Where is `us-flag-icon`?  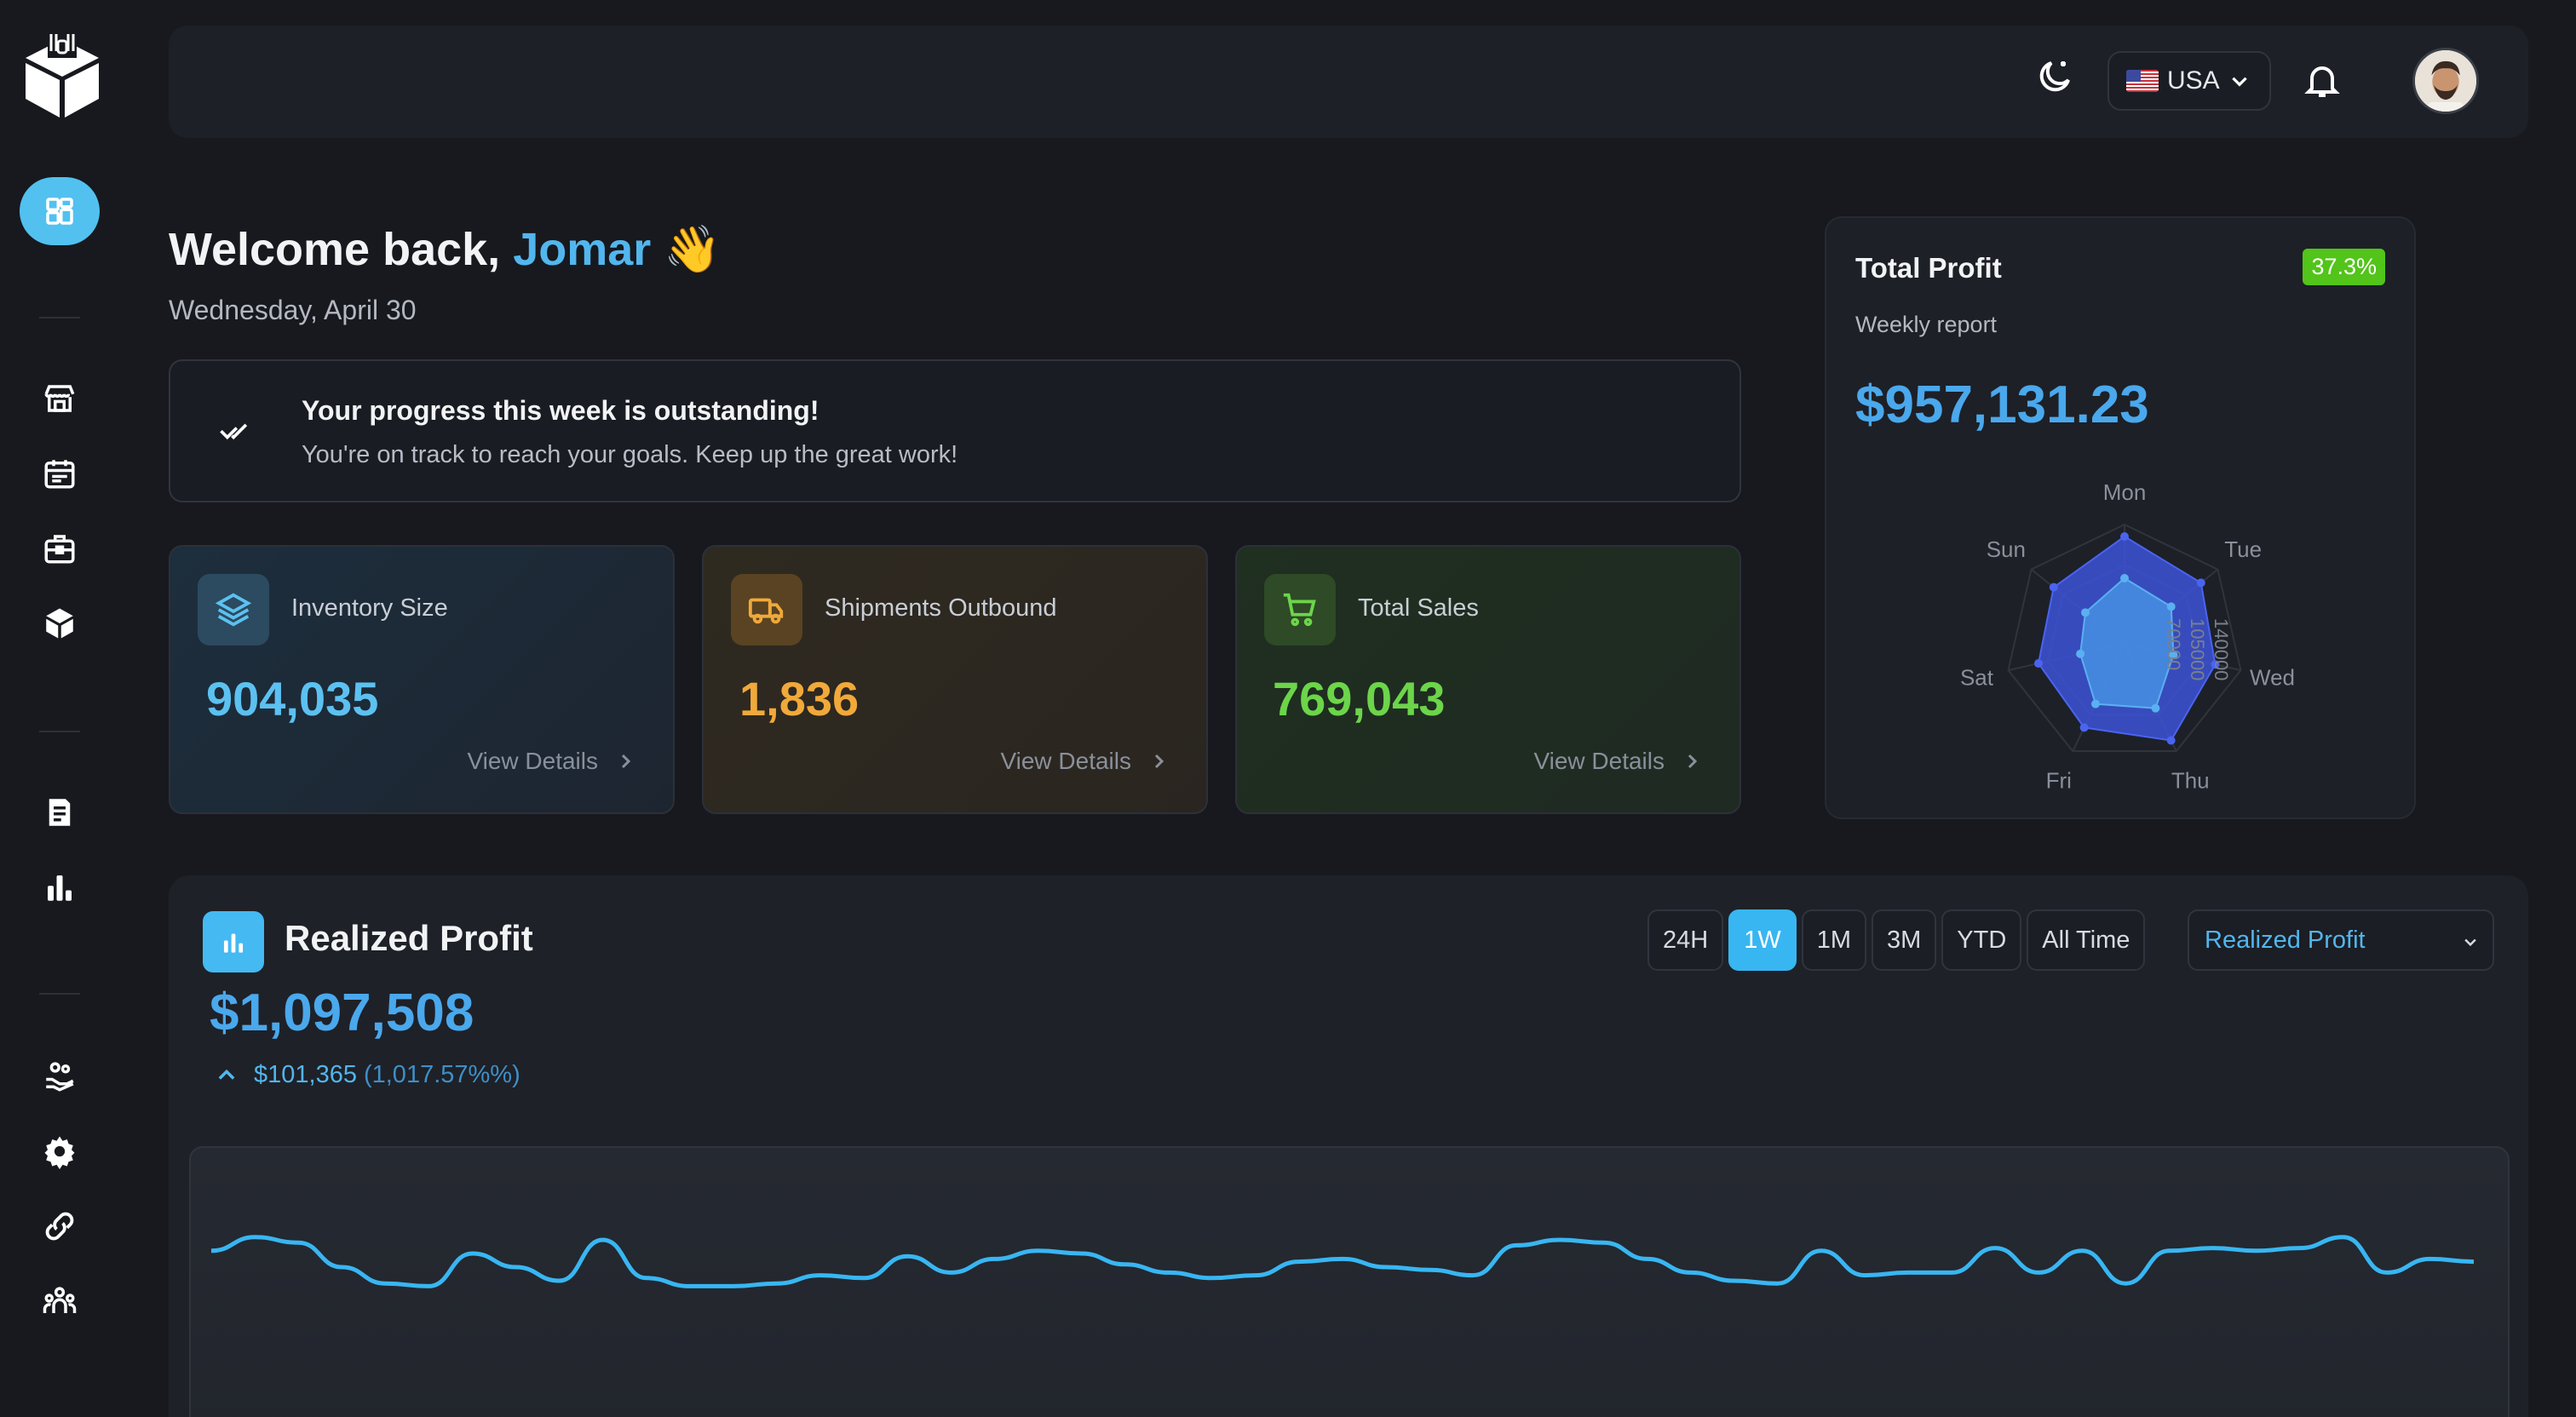
us-flag-icon is located at coordinates (2142, 81).